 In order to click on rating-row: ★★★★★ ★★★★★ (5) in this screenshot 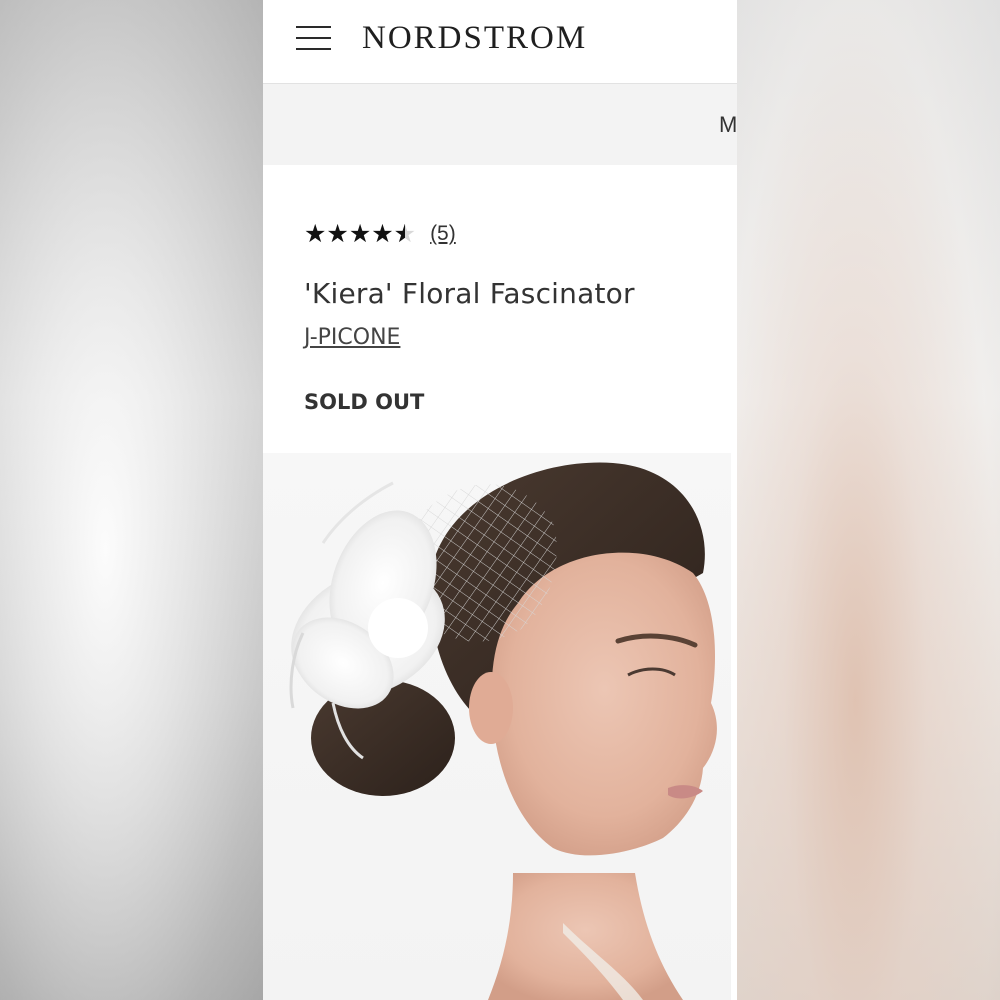, I will do `click(380, 234)`.